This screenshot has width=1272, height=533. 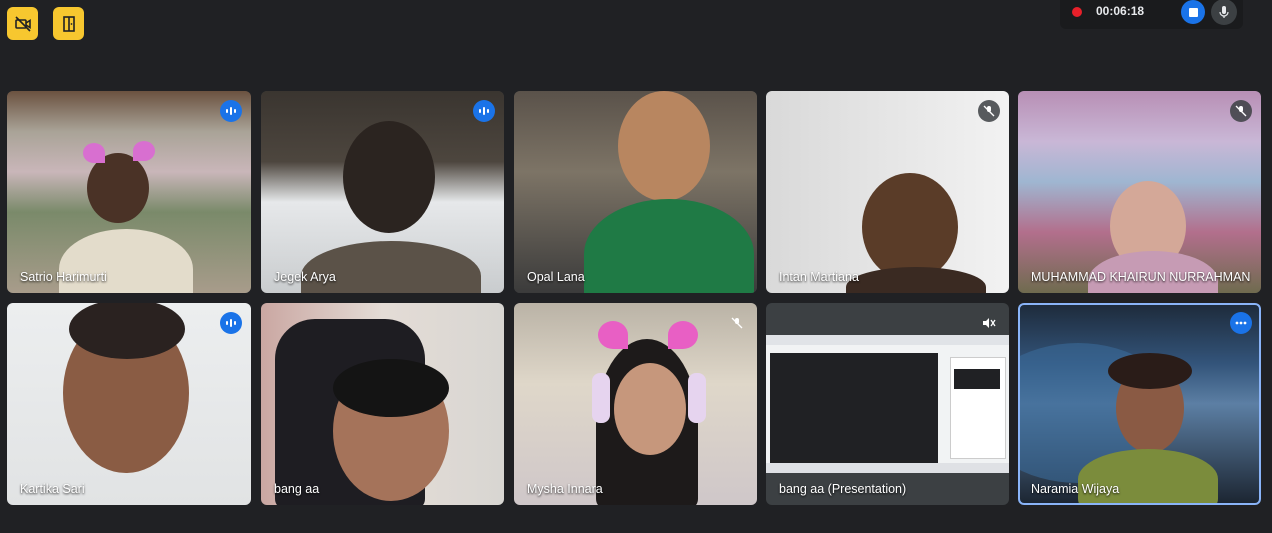 I want to click on stop-icon, so click(x=1193, y=12).